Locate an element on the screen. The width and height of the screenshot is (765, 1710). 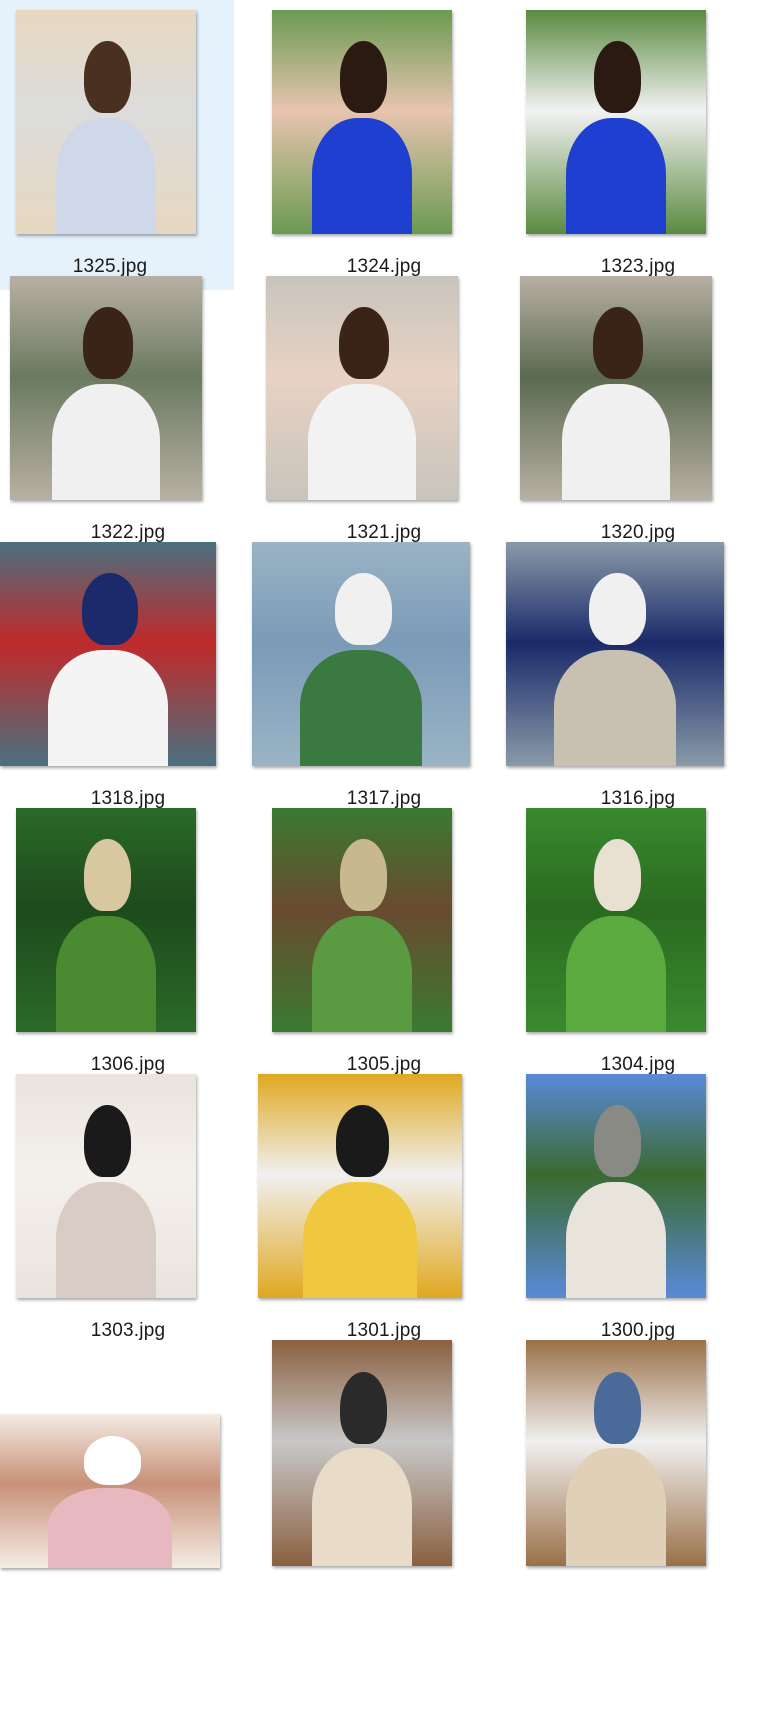
file-item: 1323.jpg is located at coordinates (637, 145).